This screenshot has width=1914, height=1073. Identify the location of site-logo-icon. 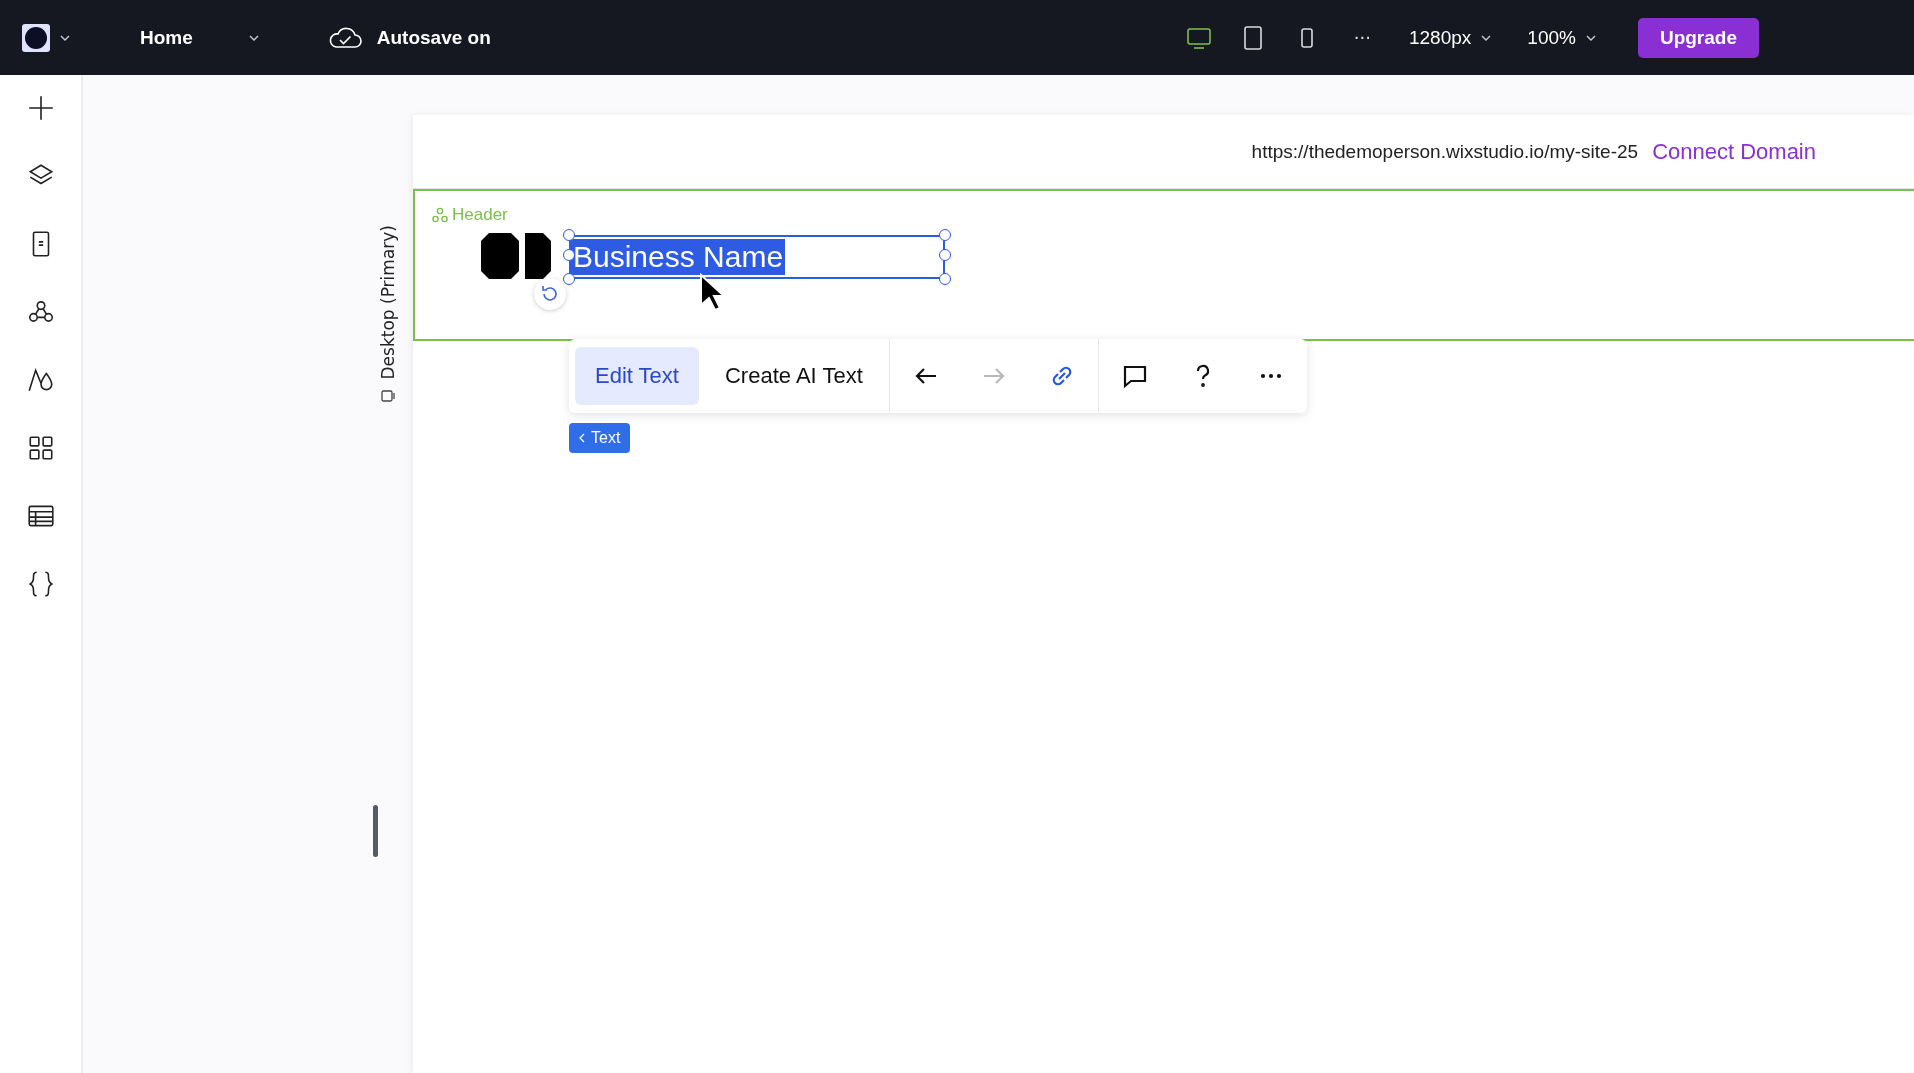
(516, 256).